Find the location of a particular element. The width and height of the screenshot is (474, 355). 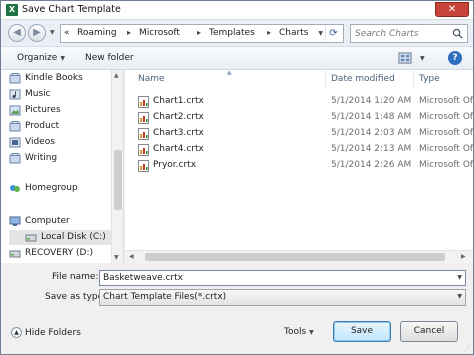

file-date: 5/1/2014 1:20 AM is located at coordinates (371, 101).